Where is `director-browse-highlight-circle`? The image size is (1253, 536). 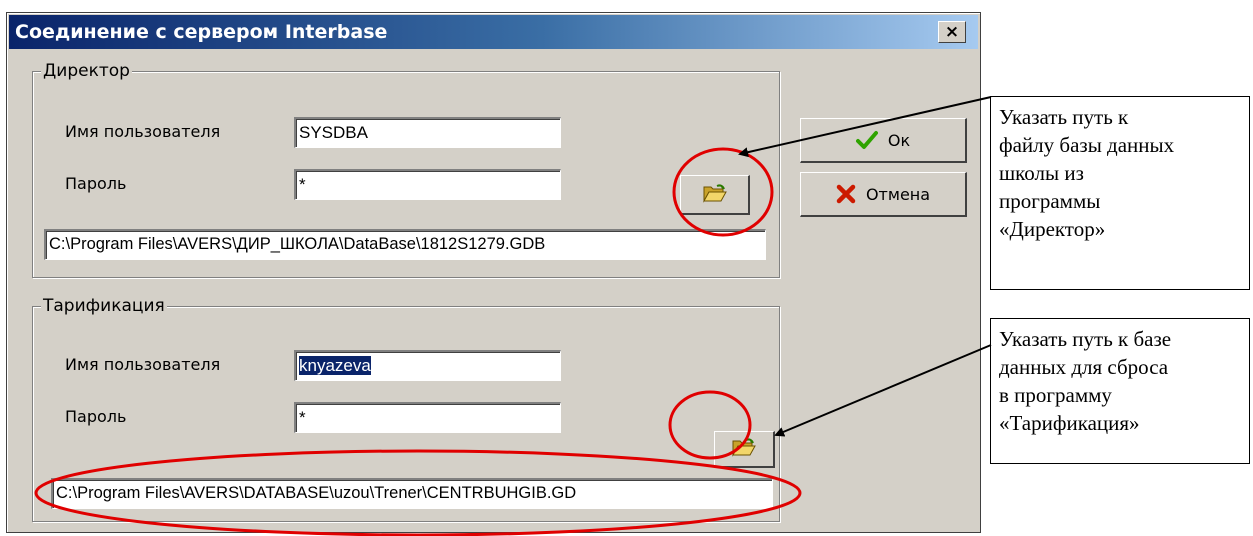
director-browse-highlight-circle is located at coordinates (723, 192).